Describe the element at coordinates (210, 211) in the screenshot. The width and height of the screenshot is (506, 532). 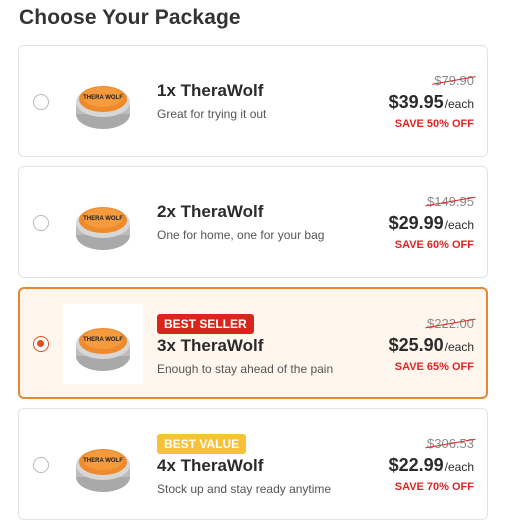
I see `package-name: 2x TheraWolf` at that location.